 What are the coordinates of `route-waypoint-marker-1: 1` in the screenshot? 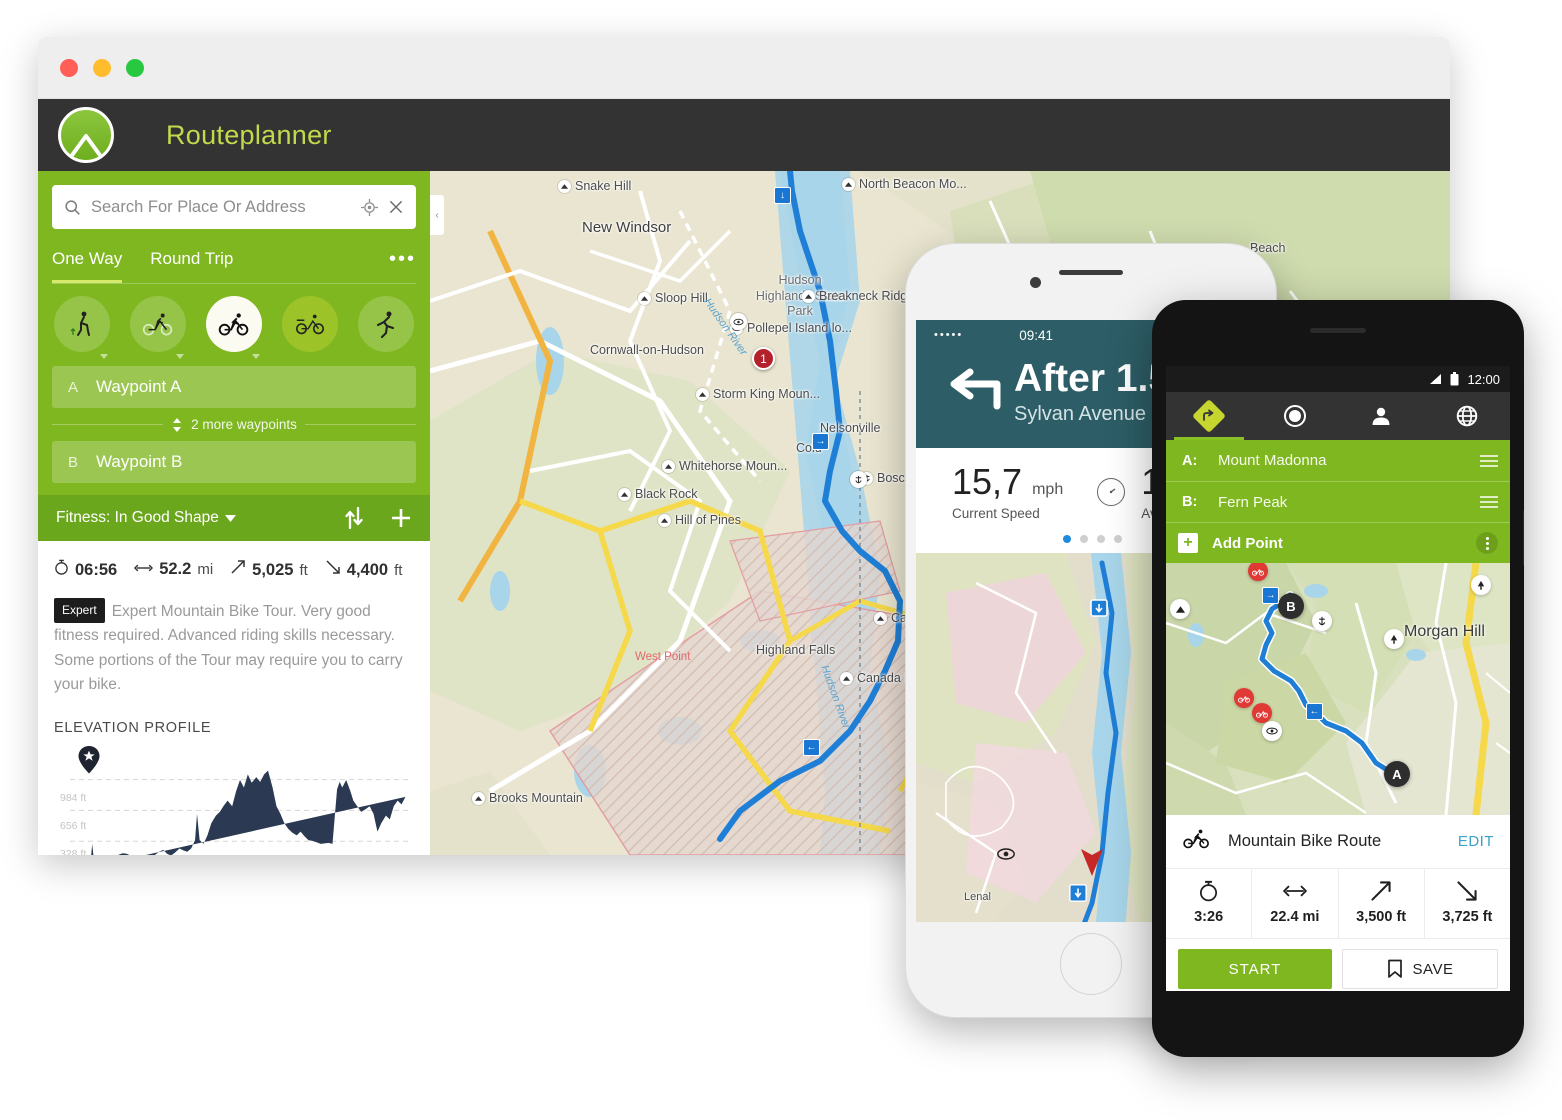 It's located at (763, 358).